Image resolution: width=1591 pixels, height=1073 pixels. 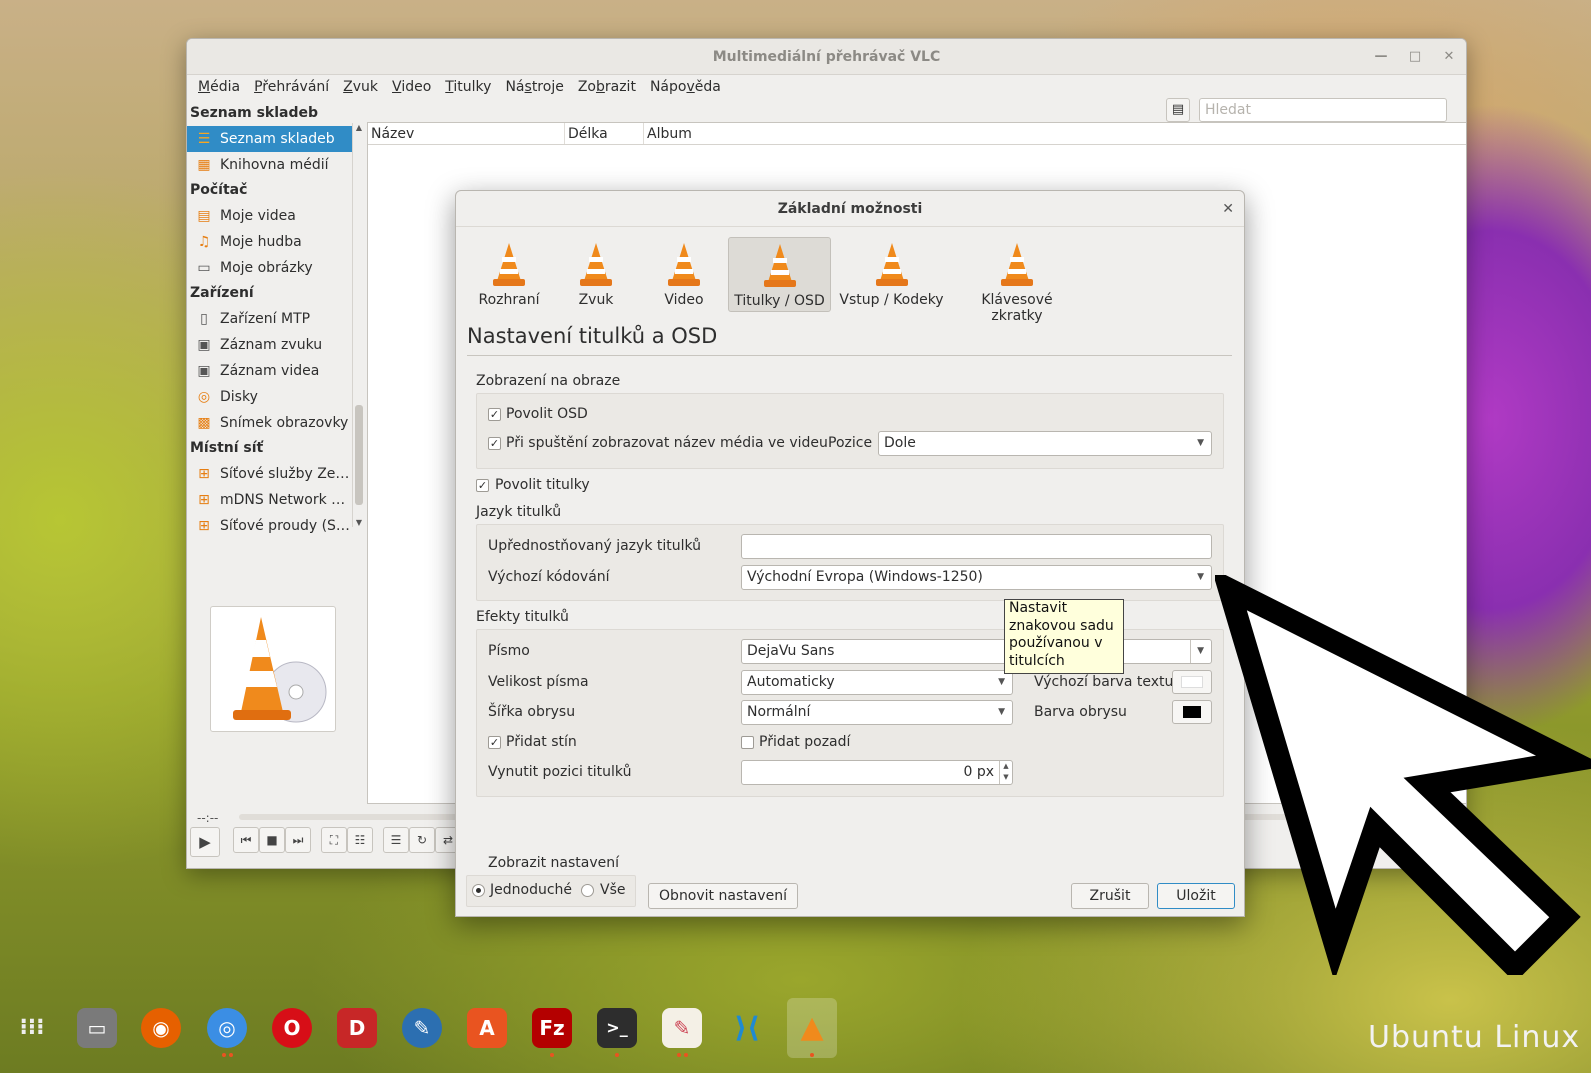 I want to click on software-center-icon: A, so click(x=487, y=1028).